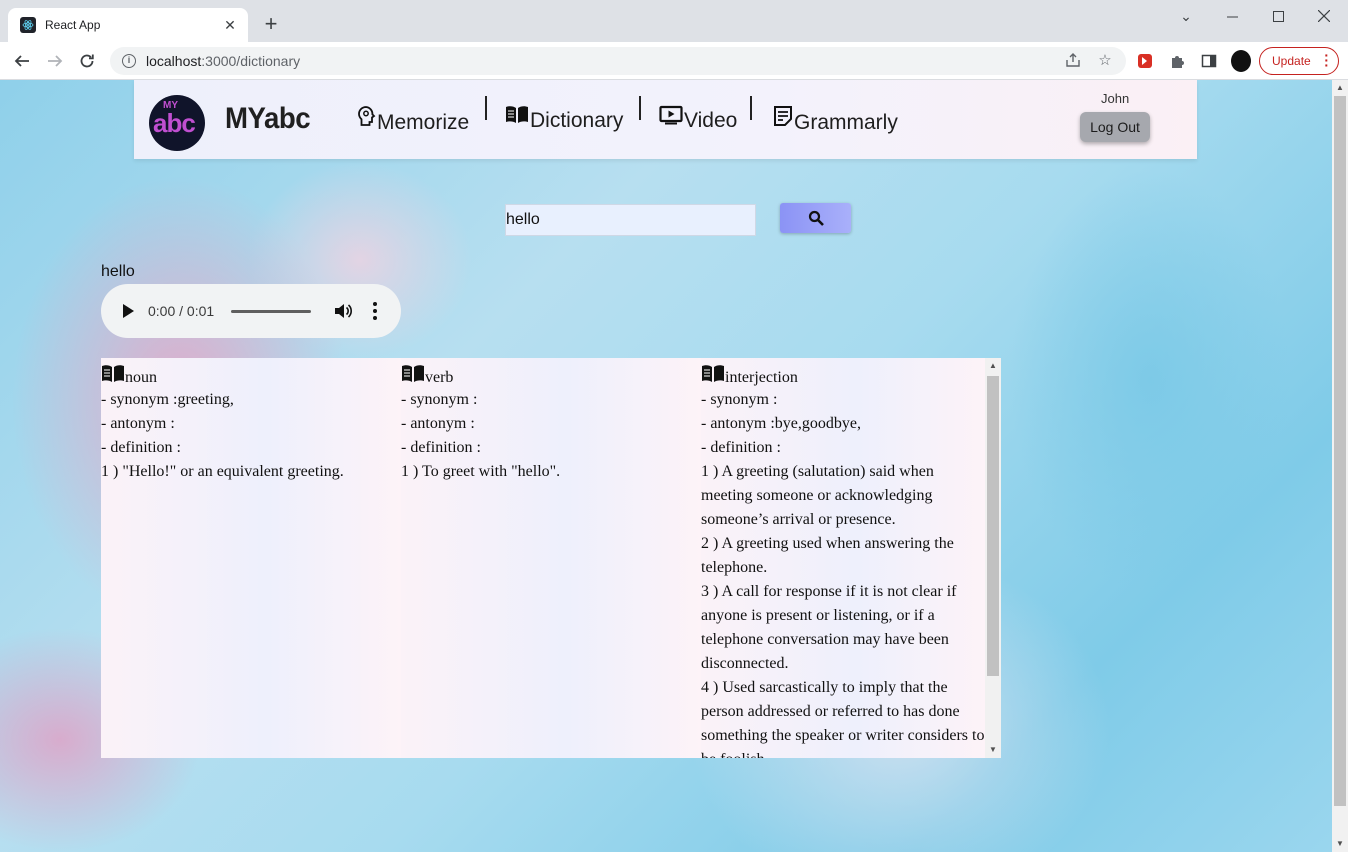 The width and height of the screenshot is (1348, 852). I want to click on part-of-speech: noun, so click(141, 377).